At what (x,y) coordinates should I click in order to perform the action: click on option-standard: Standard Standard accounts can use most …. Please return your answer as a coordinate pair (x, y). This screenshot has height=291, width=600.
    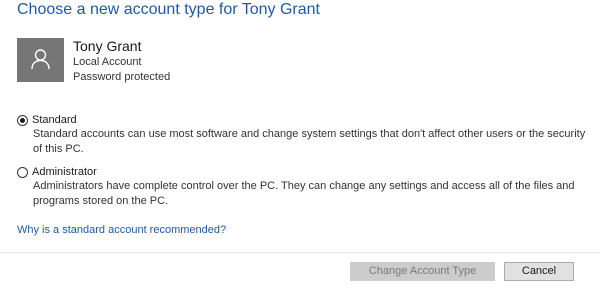
    Looking at the image, I should click on (305, 135).